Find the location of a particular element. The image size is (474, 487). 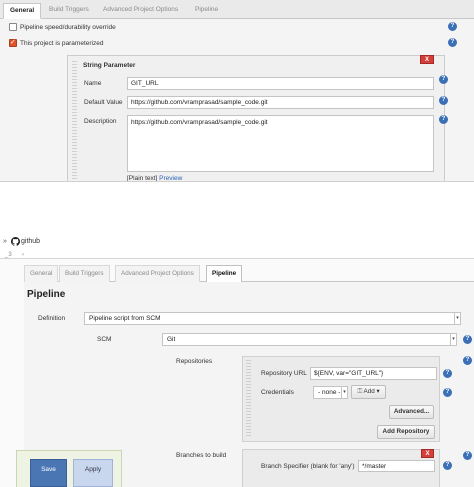

branch-specifier-field: */master is located at coordinates (396, 466).